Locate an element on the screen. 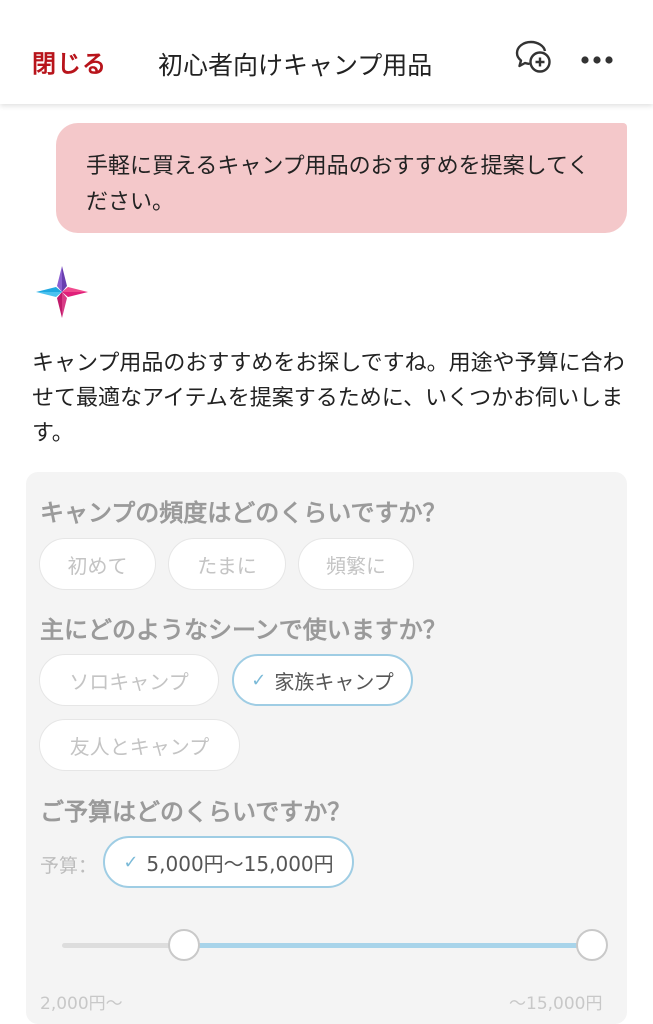  option-solo-camp: ソロキャンプ is located at coordinates (129, 680).